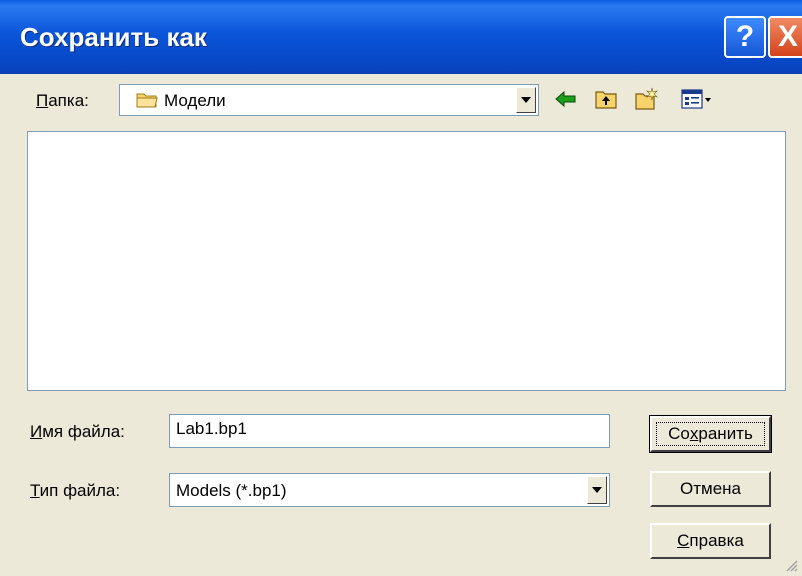  I want to click on file-type-combo: Models (*.bp1), so click(389, 490).